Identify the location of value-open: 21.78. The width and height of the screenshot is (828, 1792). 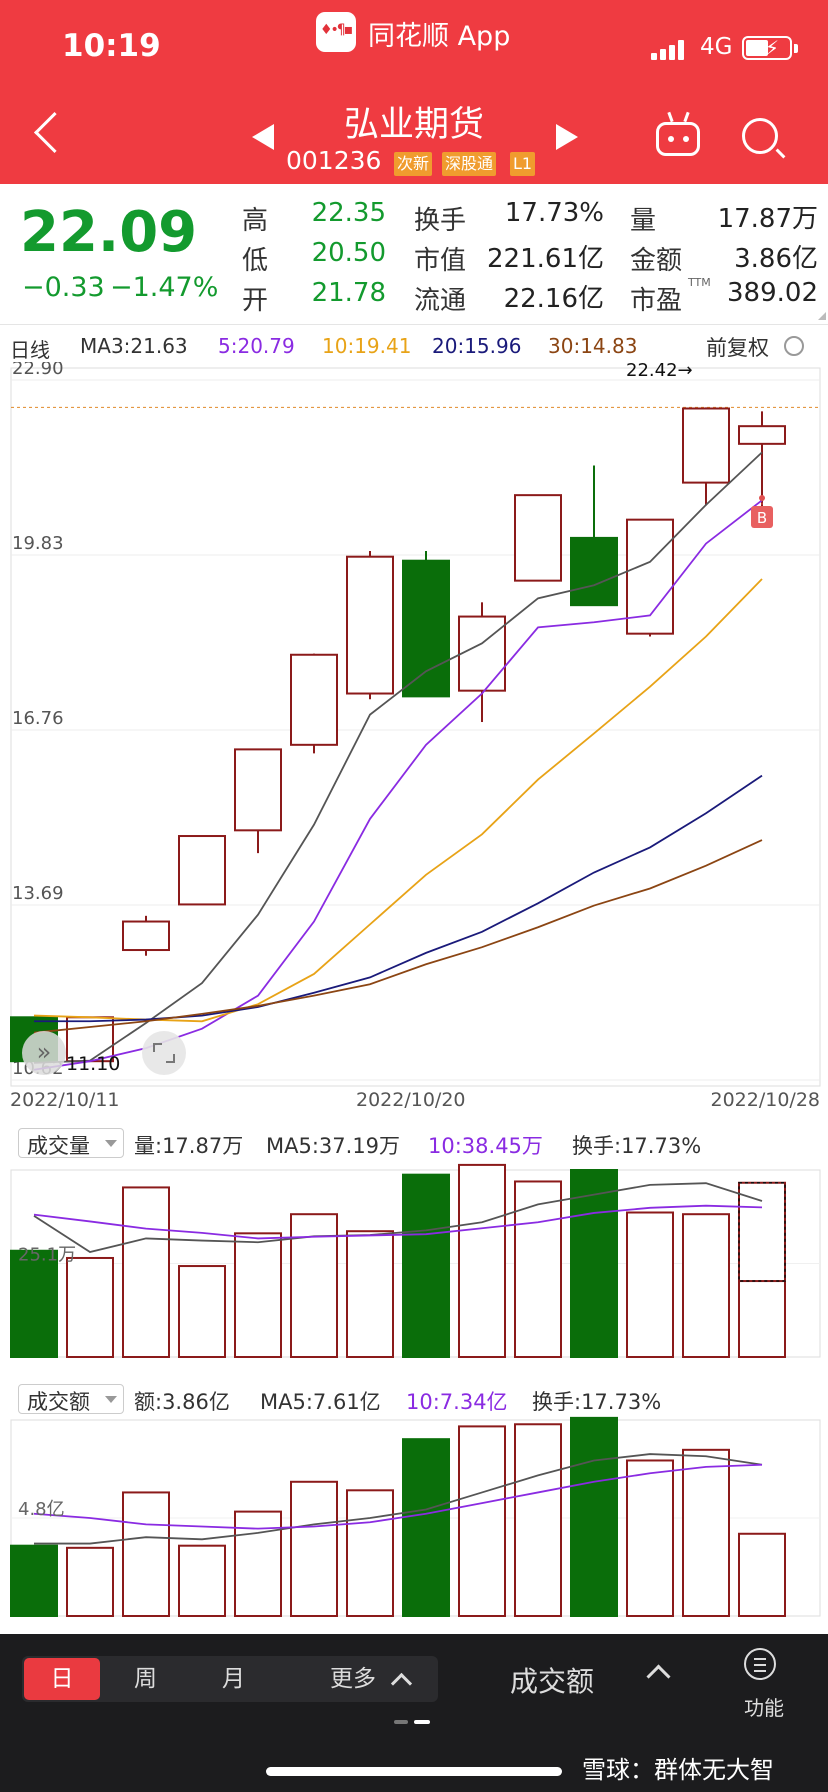
(348, 293).